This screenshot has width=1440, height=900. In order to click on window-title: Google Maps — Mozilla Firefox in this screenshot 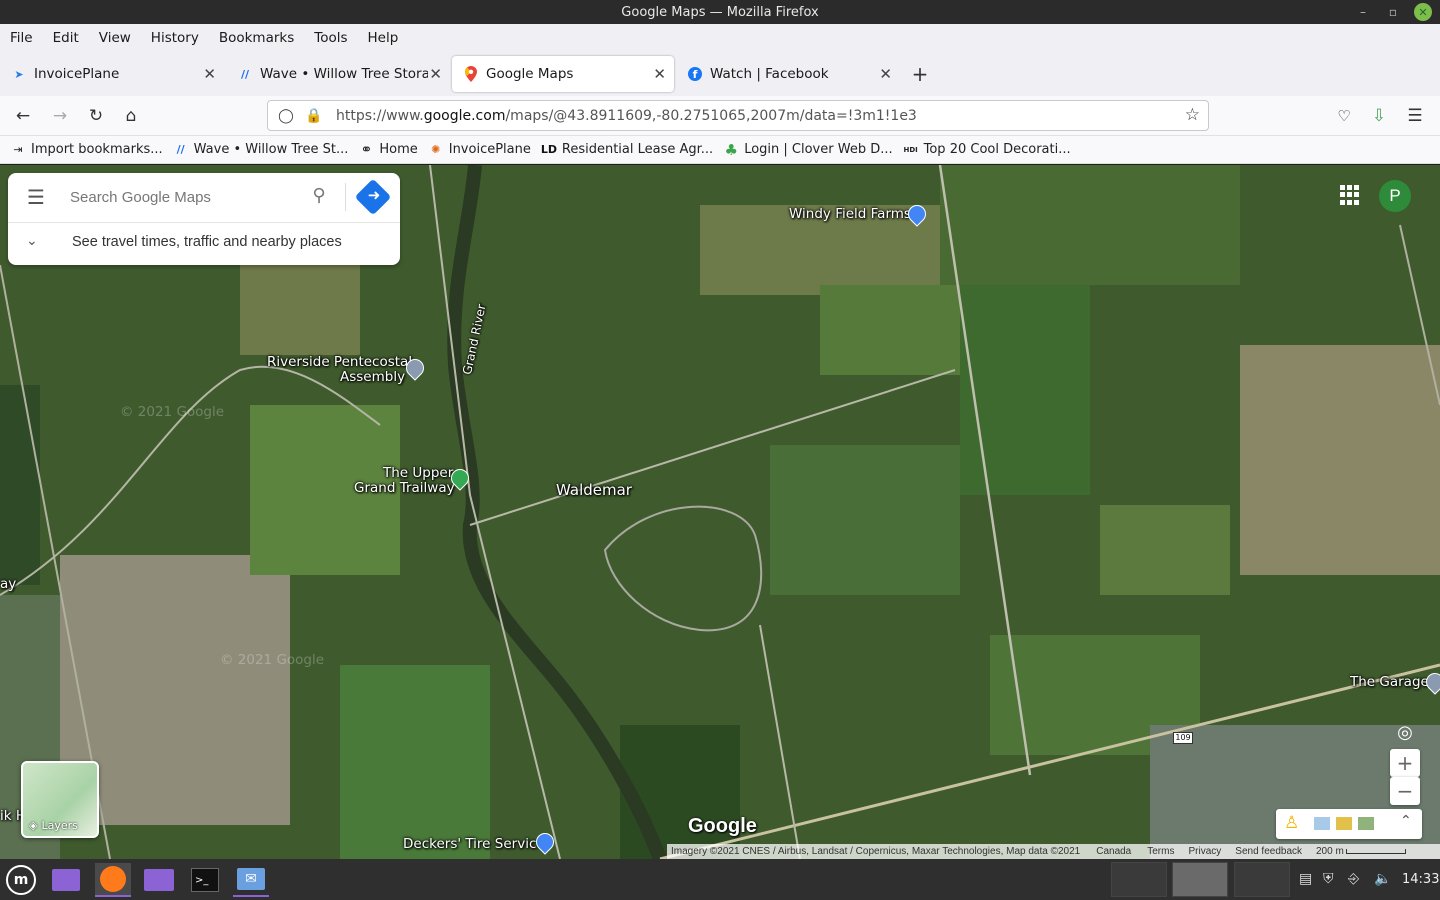, I will do `click(720, 12)`.